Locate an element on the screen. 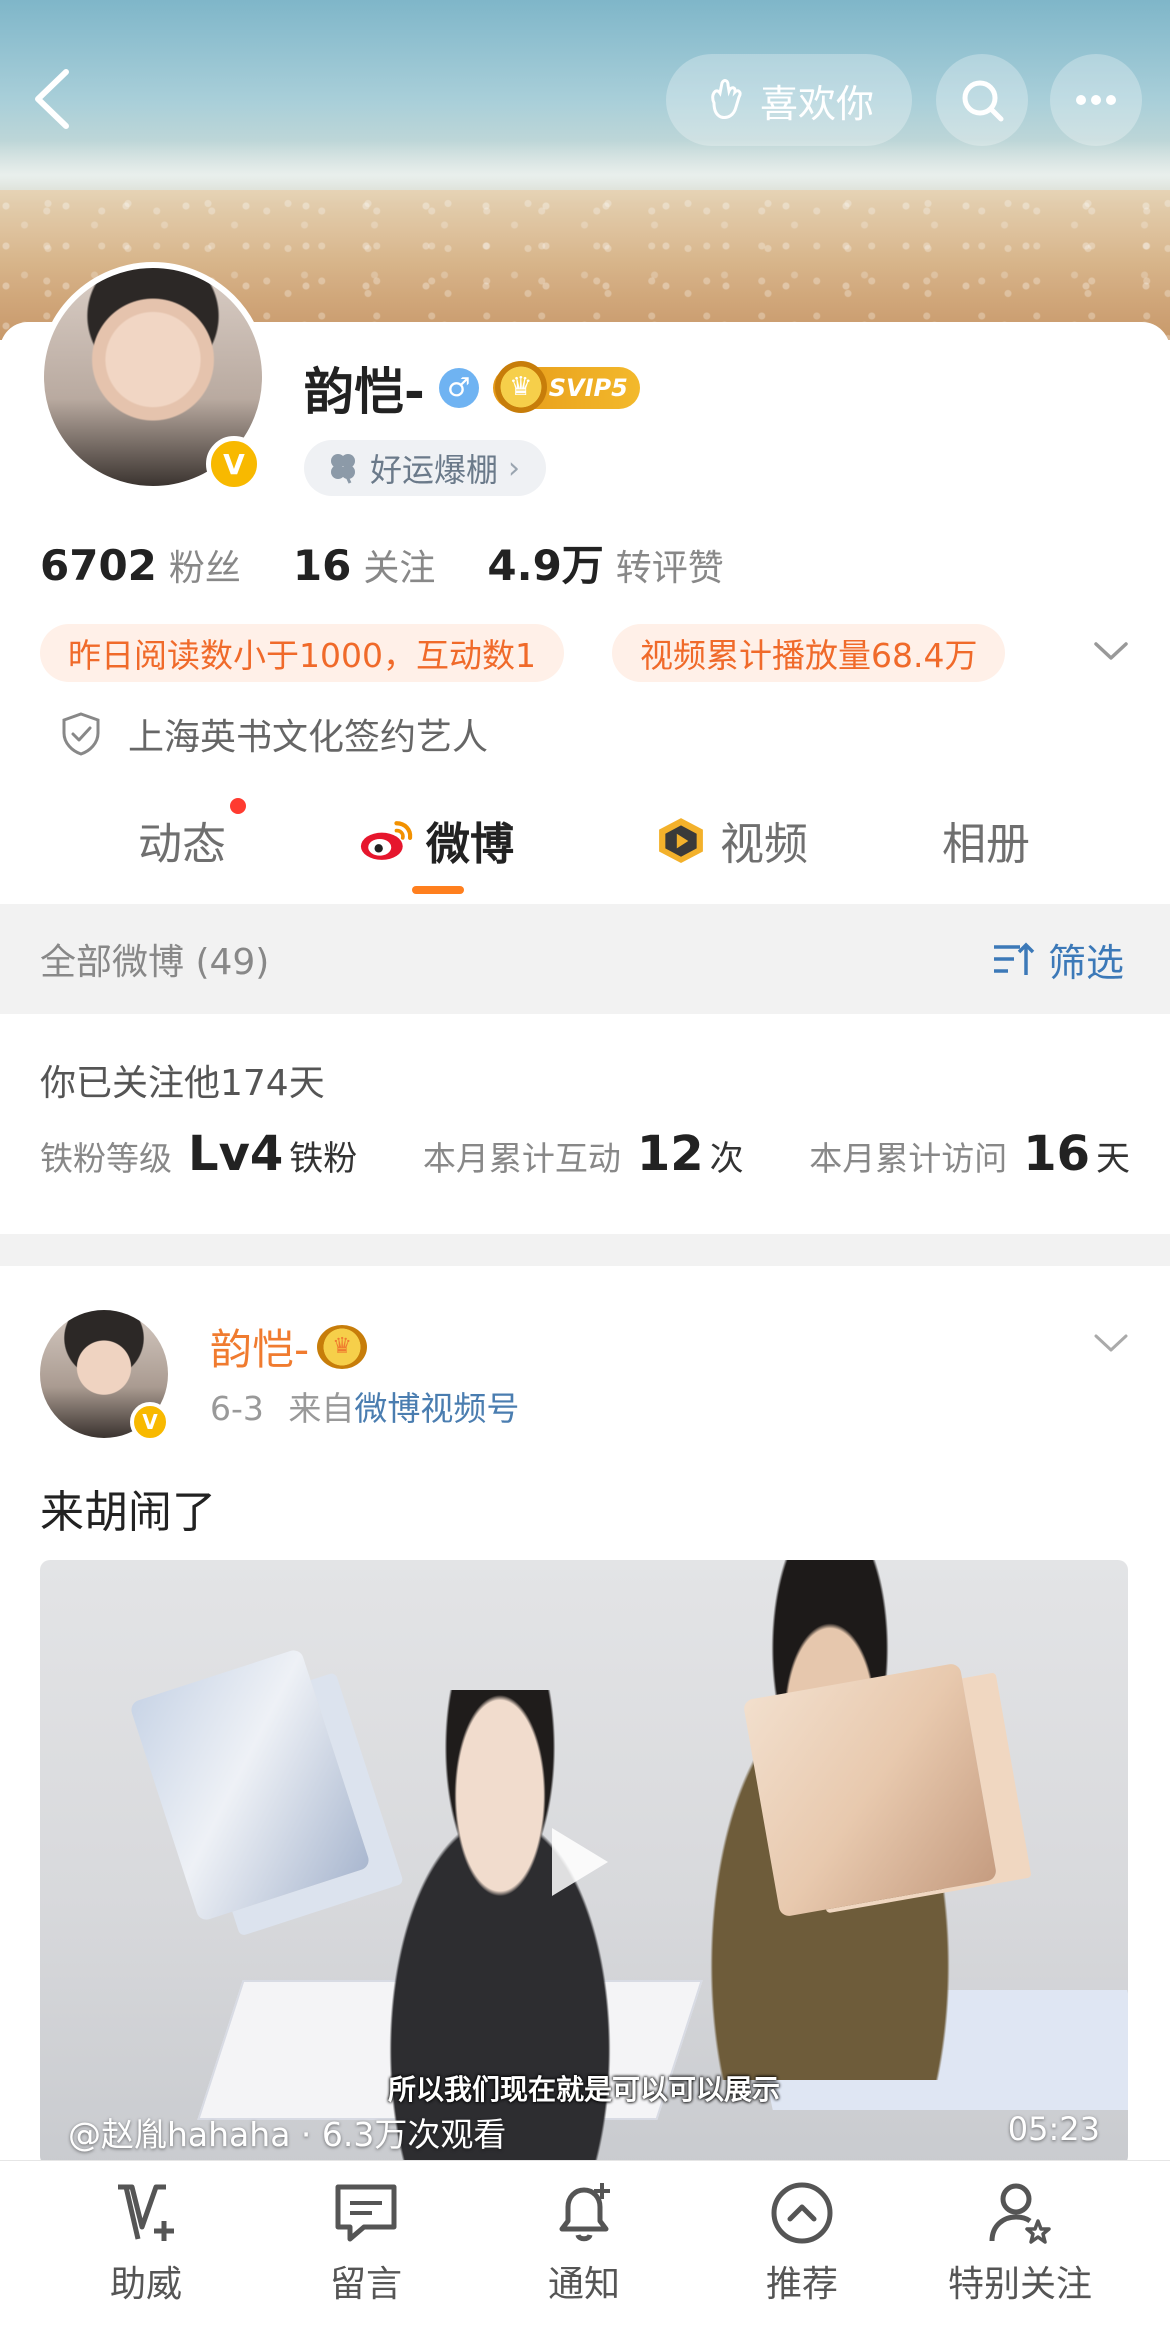 This screenshot has width=1170, height=2350. weibo-logo-icon is located at coordinates (386, 840).